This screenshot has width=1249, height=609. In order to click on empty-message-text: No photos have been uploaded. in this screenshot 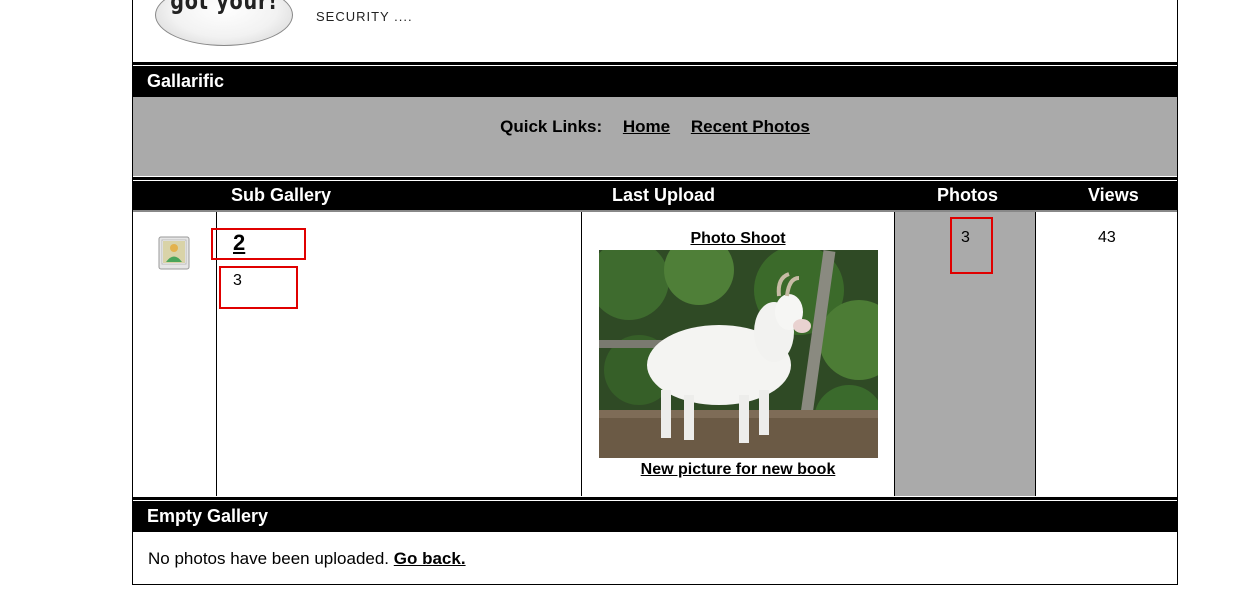, I will do `click(269, 558)`.